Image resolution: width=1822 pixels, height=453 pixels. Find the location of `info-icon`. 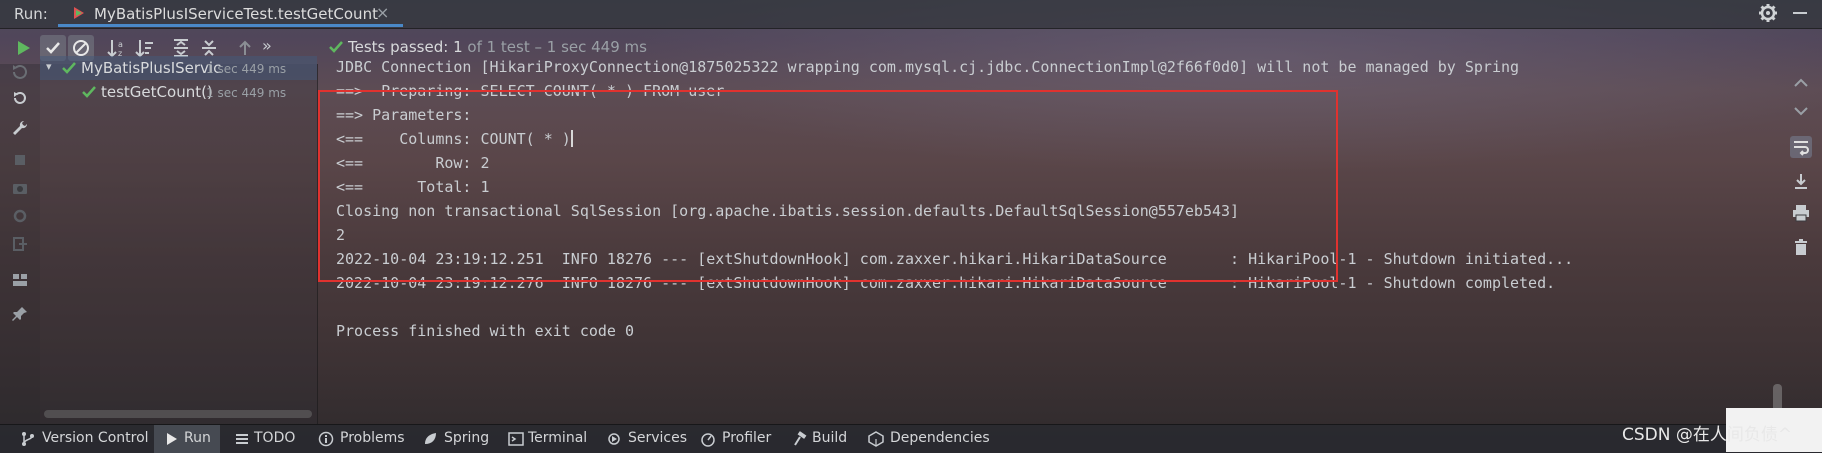

info-icon is located at coordinates (326, 439).